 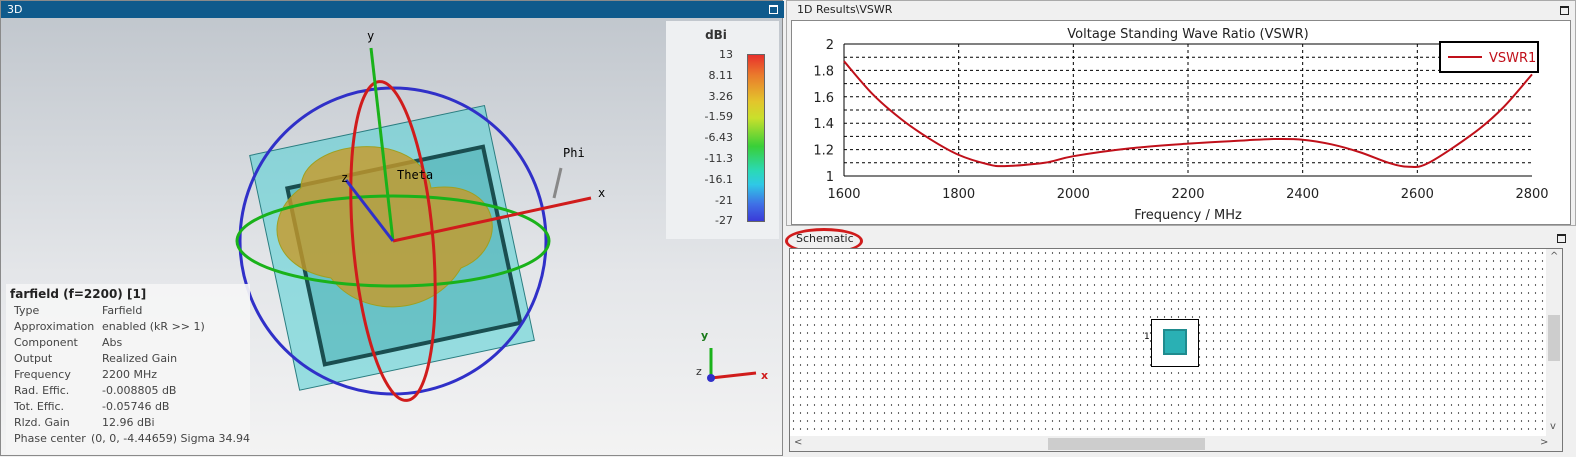 I want to click on info-row: Approximation enabled (kR >> 1), so click(x=128, y=328).